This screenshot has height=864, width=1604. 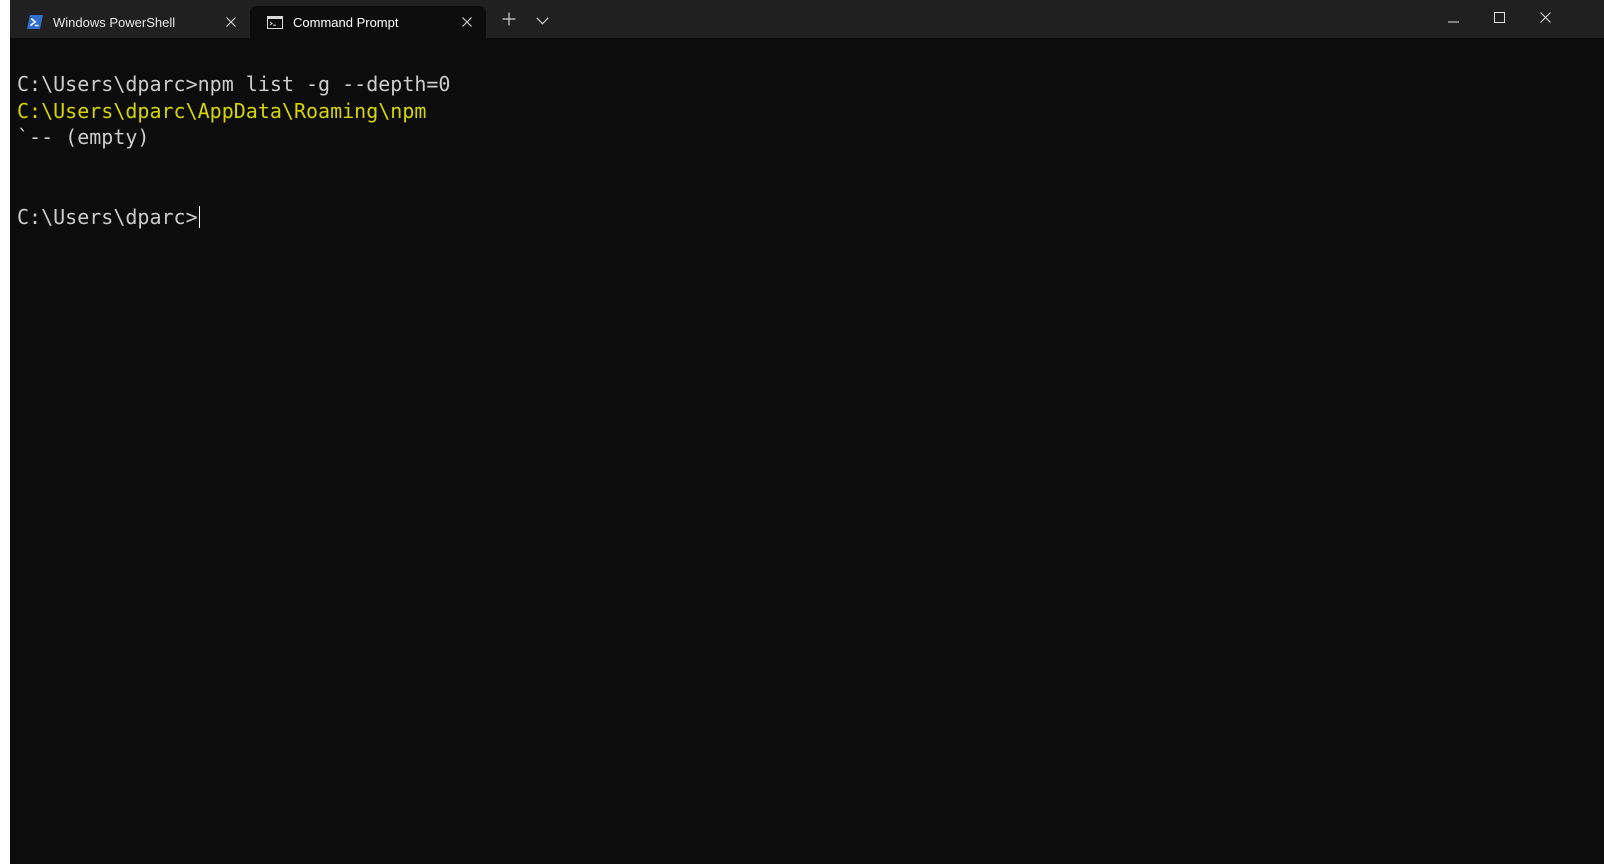 I want to click on tab-label: Command Prompt, so click(x=346, y=22).